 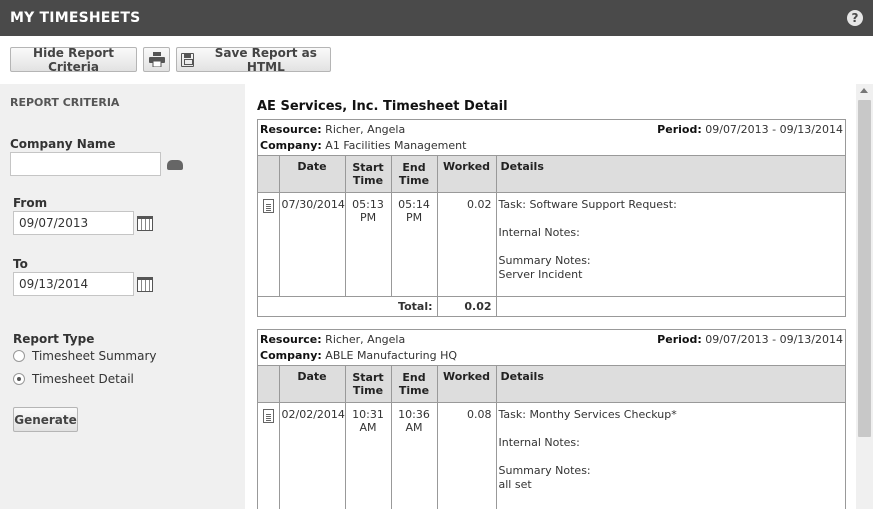 I want to click on row-end-time: 05:14 PM, so click(x=414, y=244).